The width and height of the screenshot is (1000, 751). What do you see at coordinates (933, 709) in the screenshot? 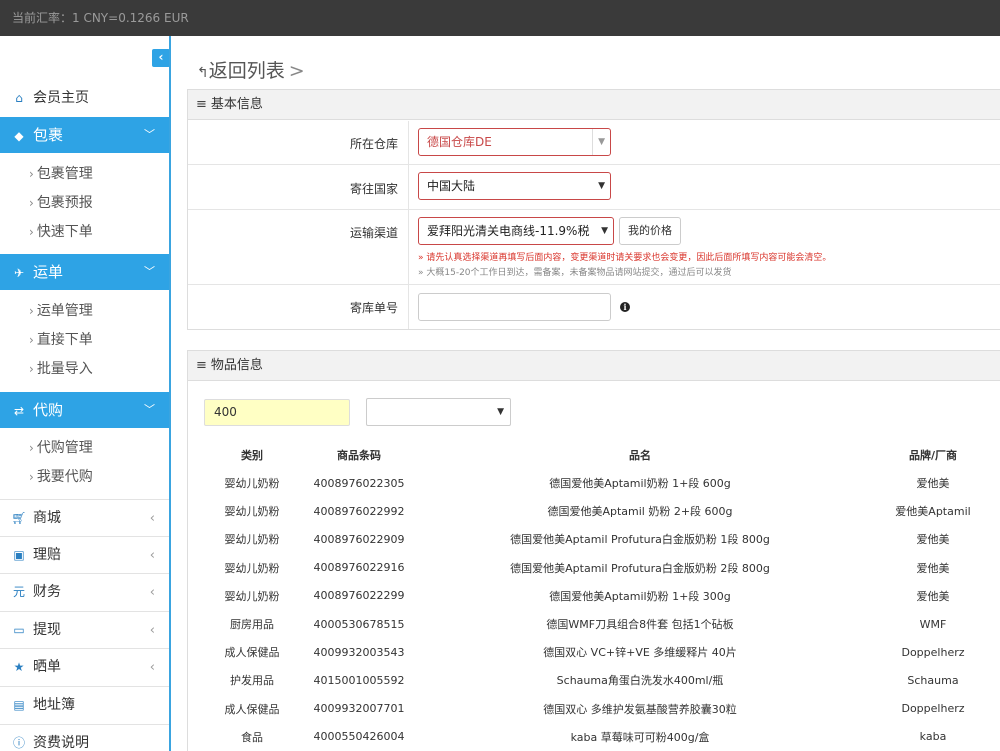
I see `cell-brand: Doppelherz` at bounding box center [933, 709].